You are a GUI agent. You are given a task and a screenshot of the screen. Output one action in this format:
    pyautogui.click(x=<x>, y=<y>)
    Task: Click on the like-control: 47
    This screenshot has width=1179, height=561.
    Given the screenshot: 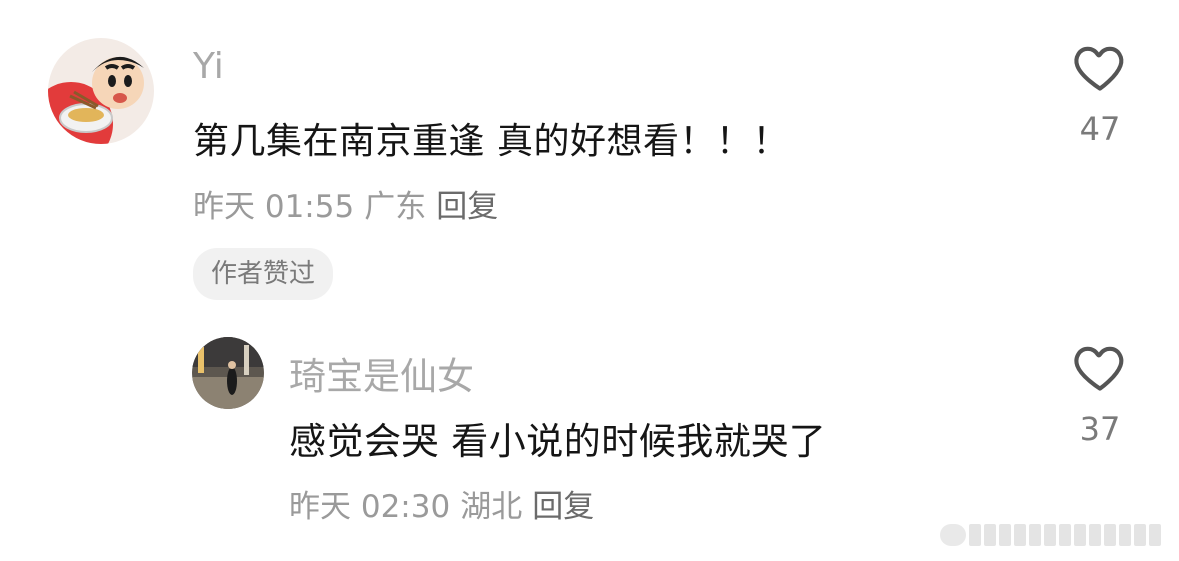 What is the action you would take?
    pyautogui.click(x=1100, y=95)
    